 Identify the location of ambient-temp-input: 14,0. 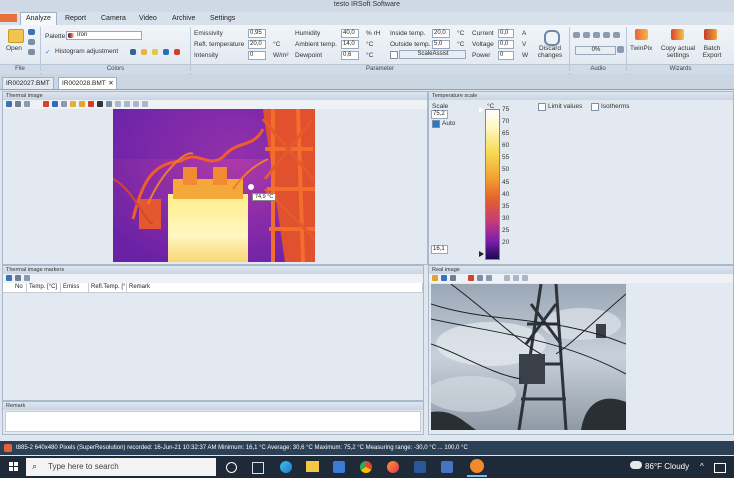
(350, 44).